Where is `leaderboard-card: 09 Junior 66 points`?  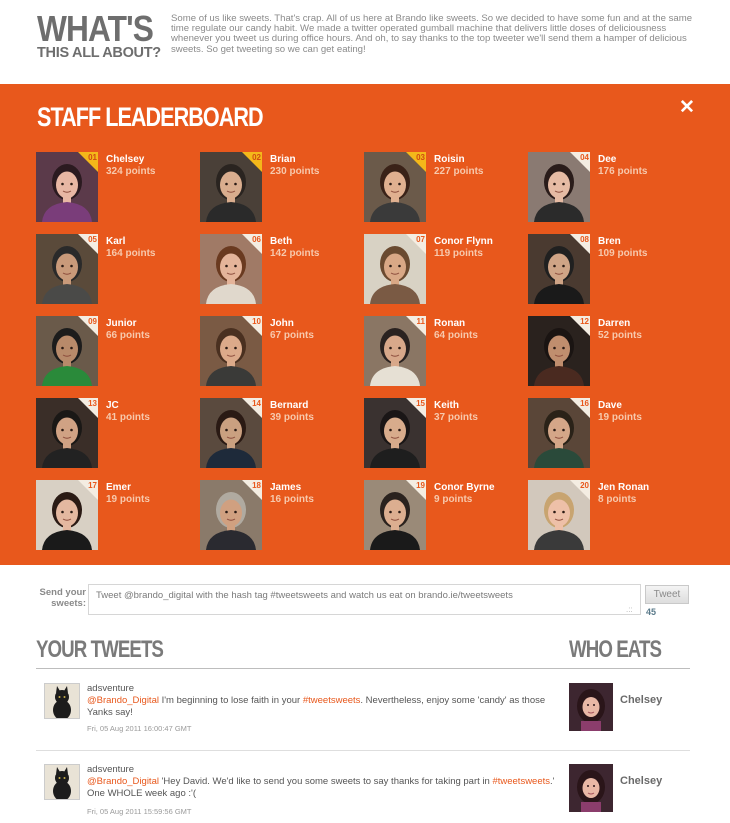 leaderboard-card: 09 Junior 66 points is located at coordinates (118, 351).